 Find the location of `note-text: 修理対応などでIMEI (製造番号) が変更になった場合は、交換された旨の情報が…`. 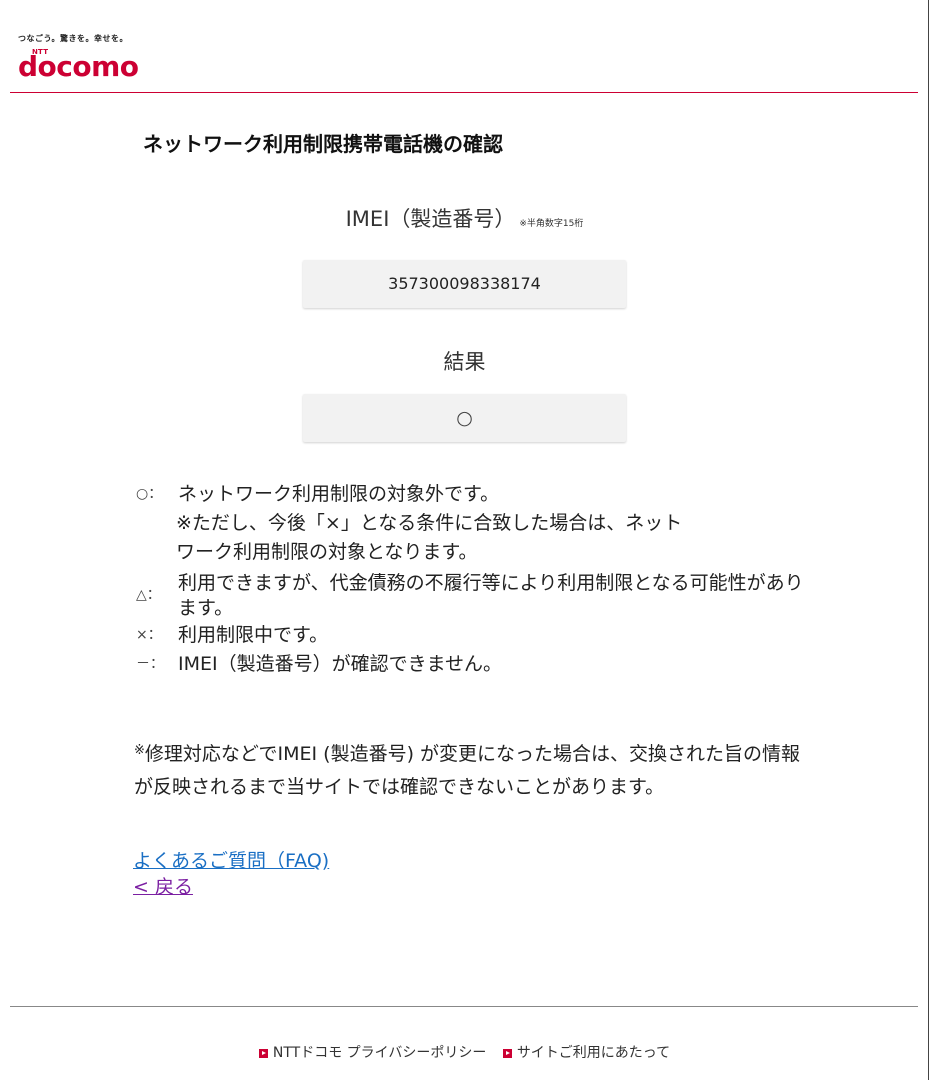

note-text: 修理対応などでIMEI (製造番号) が変更になった場合は、交換された旨の情報が… is located at coordinates (467, 770).